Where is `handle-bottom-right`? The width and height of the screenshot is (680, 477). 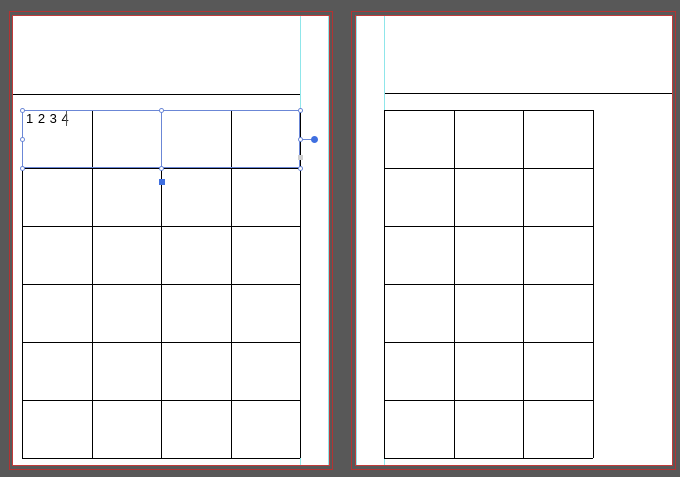 handle-bottom-right is located at coordinates (300, 168).